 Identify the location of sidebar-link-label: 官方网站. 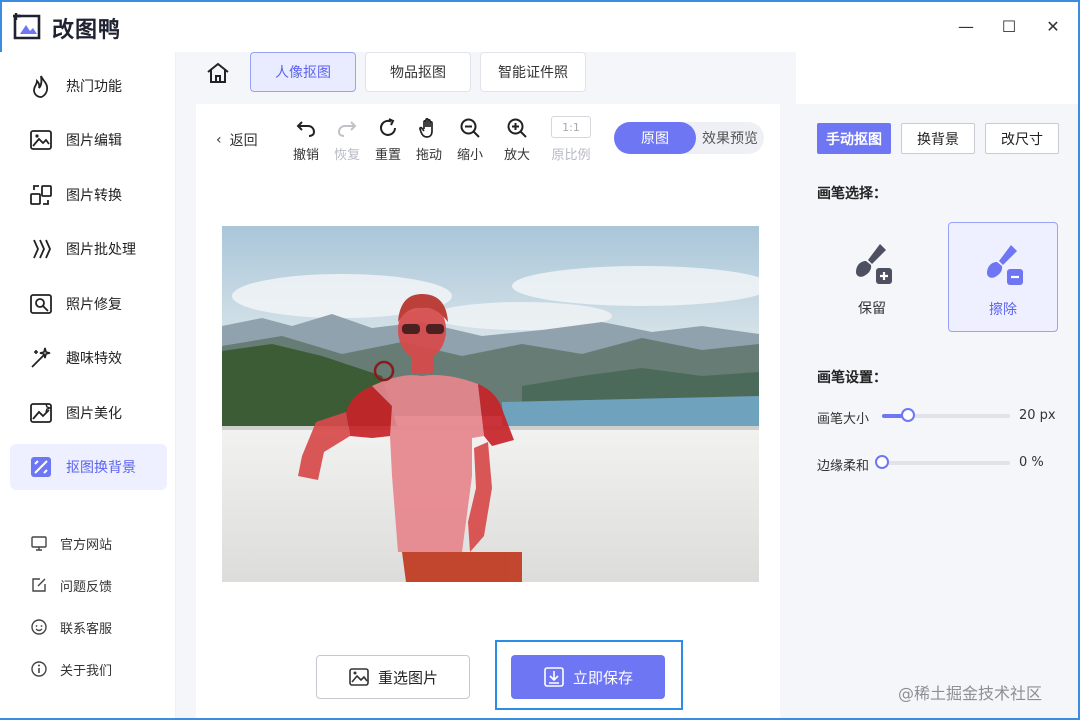
(86, 545).